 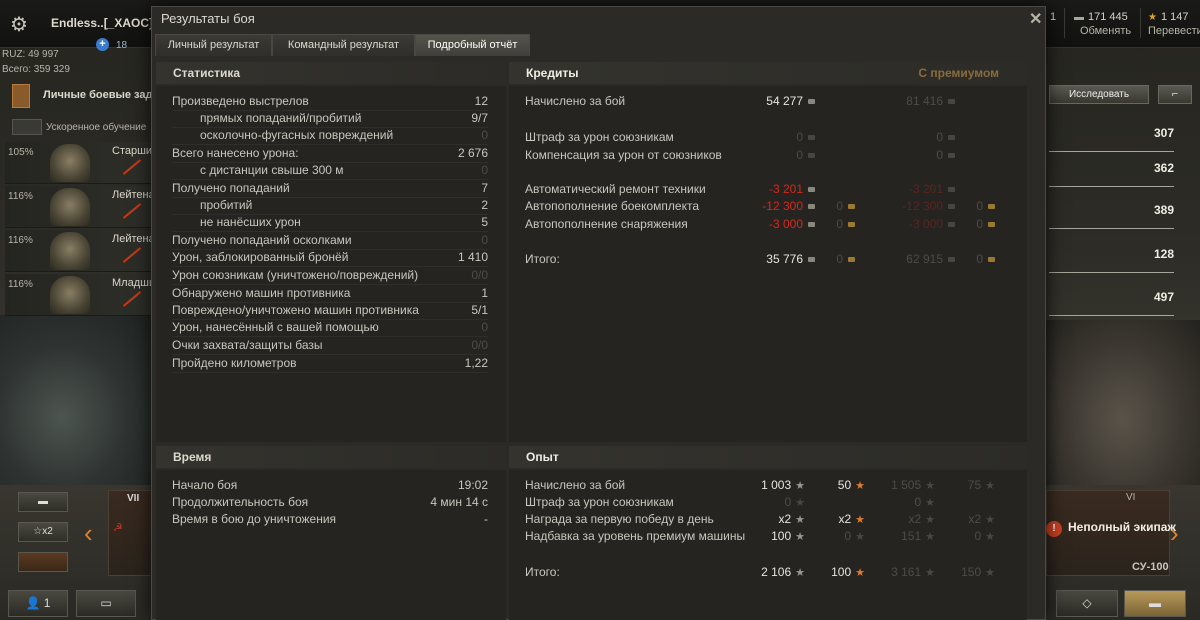 I want to click on research-button: Исследовать, so click(x=1099, y=94).